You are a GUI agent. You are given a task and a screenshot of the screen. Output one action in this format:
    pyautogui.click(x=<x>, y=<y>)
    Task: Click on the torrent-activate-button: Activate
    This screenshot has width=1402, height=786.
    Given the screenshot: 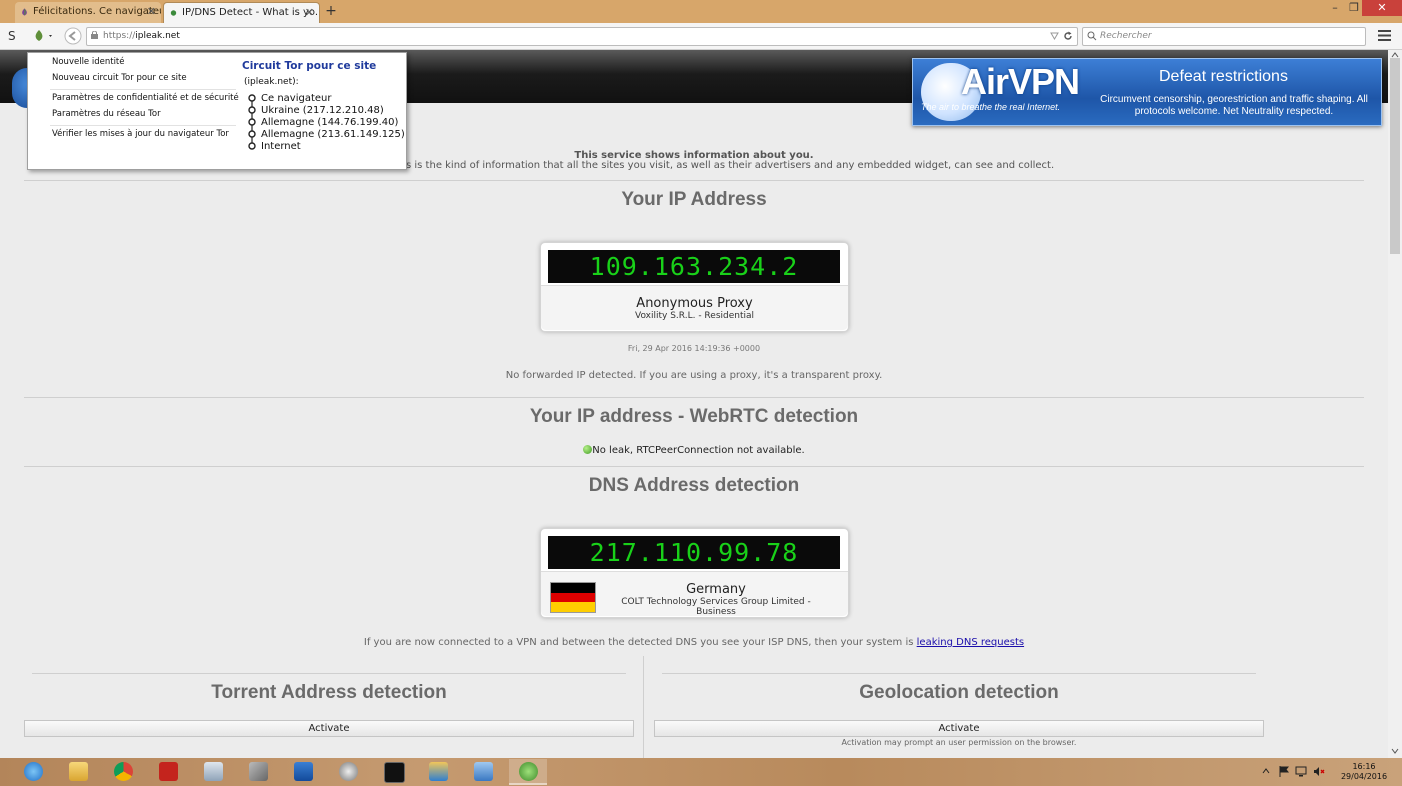 What is the action you would take?
    pyautogui.click(x=329, y=728)
    